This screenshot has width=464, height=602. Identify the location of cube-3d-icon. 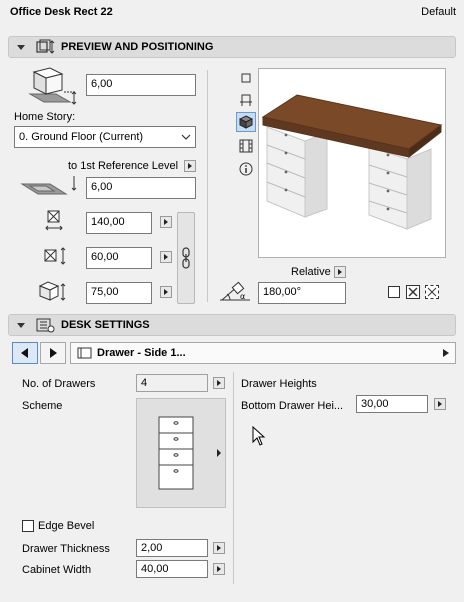
(246, 122).